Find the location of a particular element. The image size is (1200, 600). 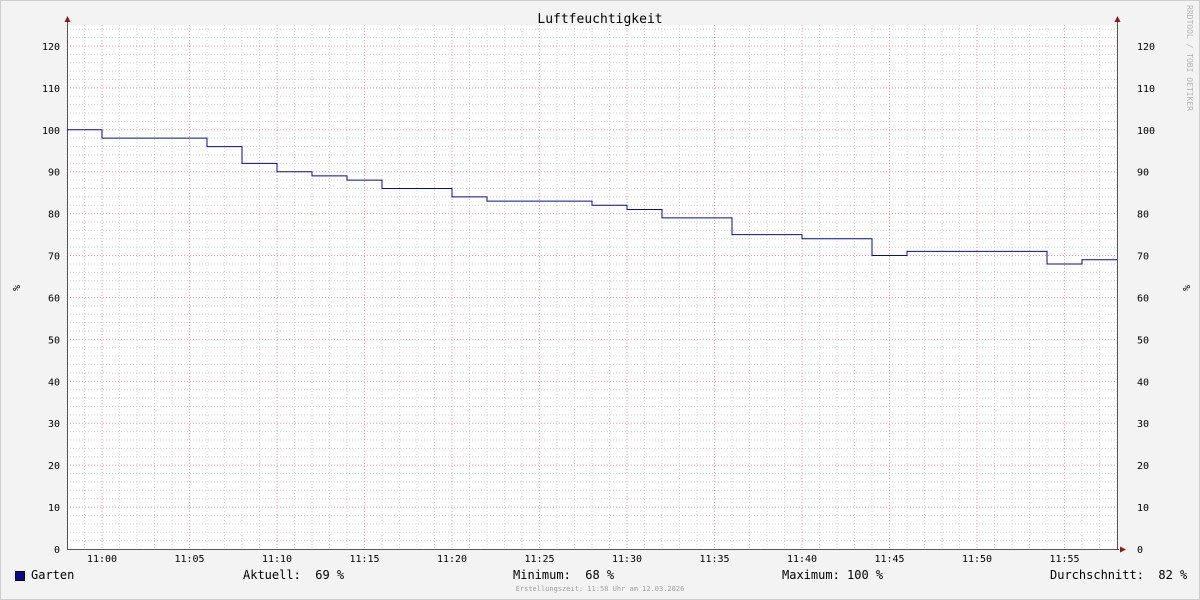

x-tick-label: 11:50 is located at coordinates (977, 559).